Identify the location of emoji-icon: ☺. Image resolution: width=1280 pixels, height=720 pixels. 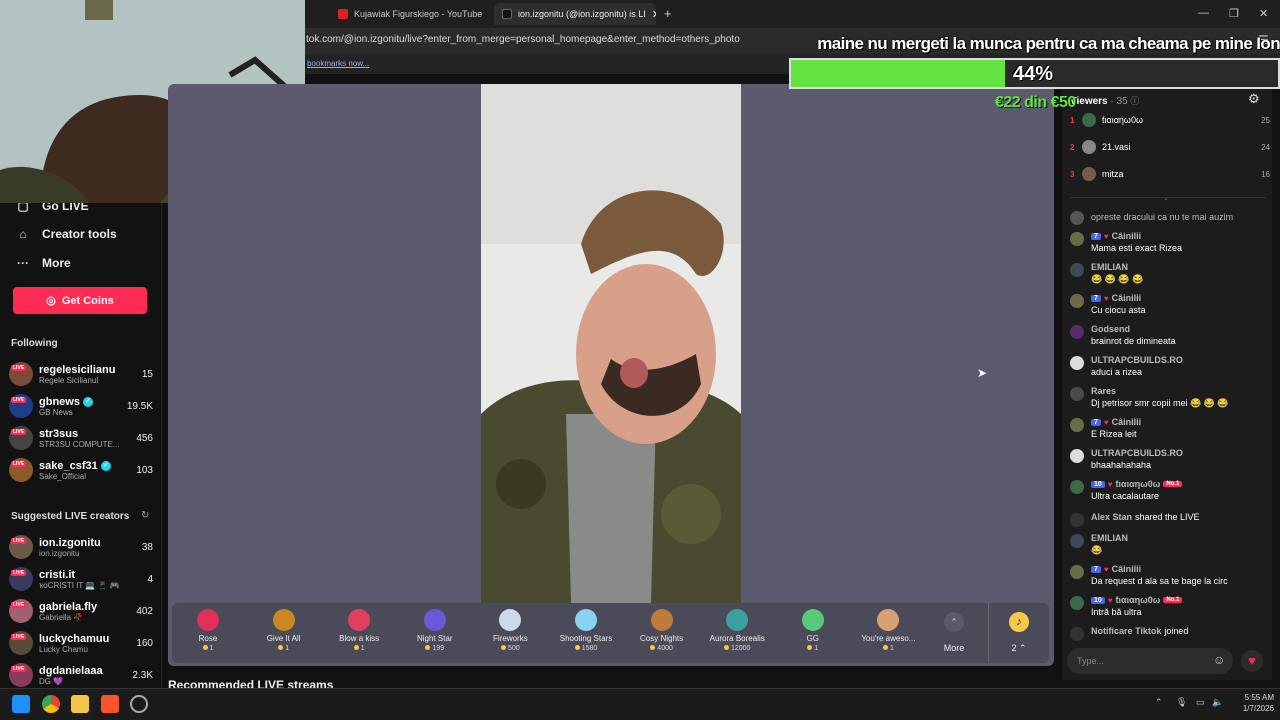
(1219, 660).